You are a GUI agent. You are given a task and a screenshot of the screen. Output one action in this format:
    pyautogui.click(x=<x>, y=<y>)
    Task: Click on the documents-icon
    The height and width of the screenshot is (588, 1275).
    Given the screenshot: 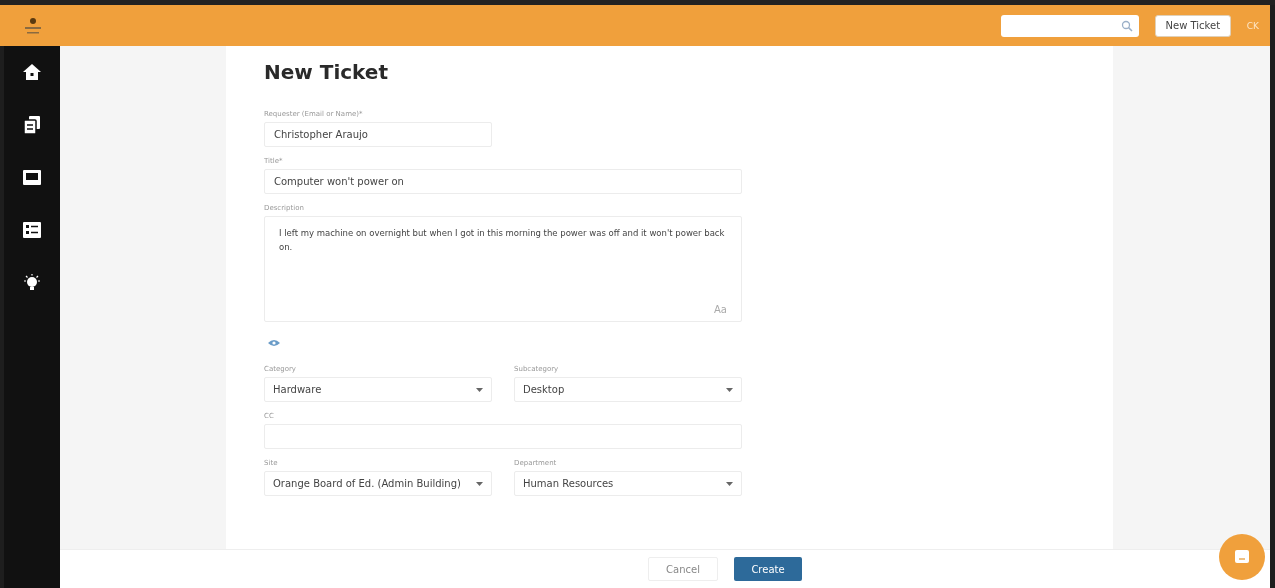 What is the action you would take?
    pyautogui.click(x=32, y=125)
    